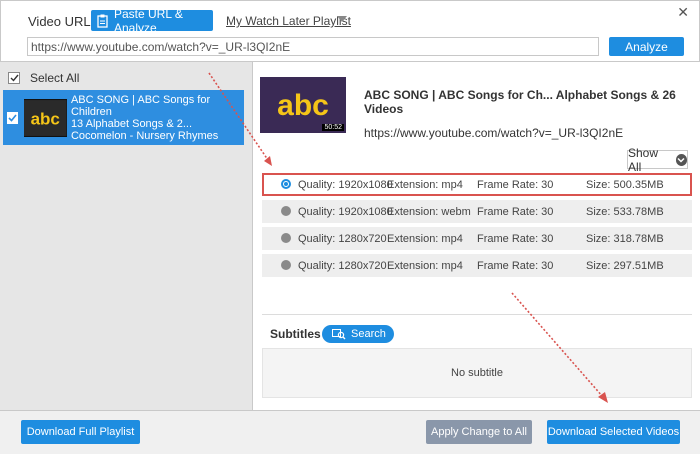  Describe the element at coordinates (295, 334) in the screenshot. I see `subtitles-label: Subtitles` at that location.